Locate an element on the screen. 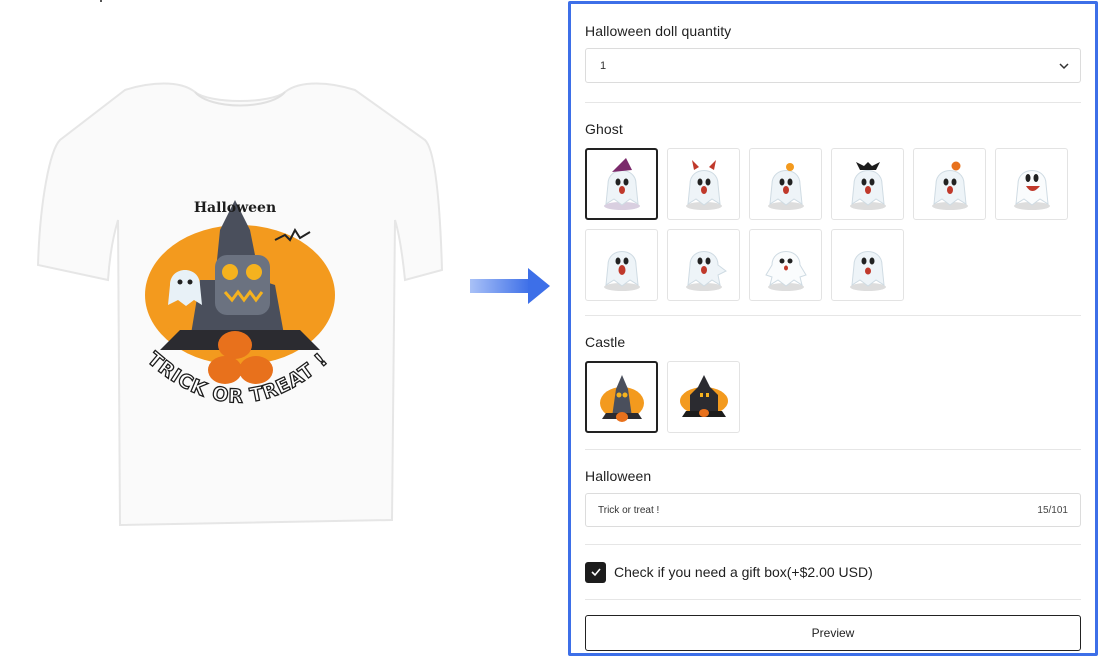 The height and width of the screenshot is (657, 1099). ghost-option-witch-hat is located at coordinates (621, 184).